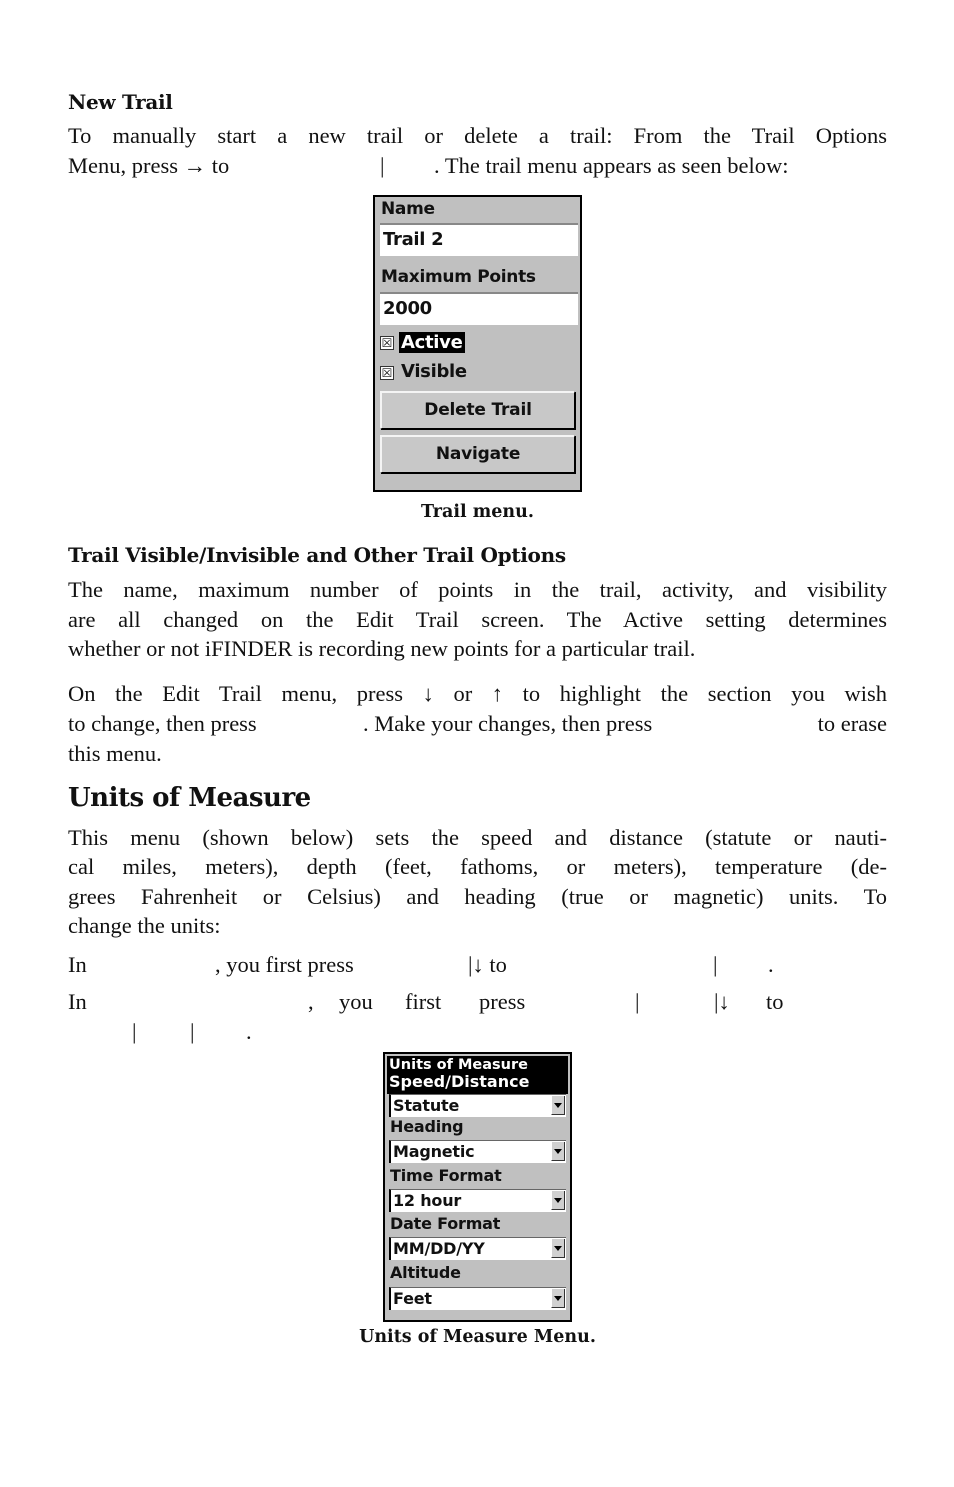 This screenshot has height=1487, width=954. What do you see at coordinates (189, 798) in the screenshot?
I see `units-heading: Units of Measure` at bounding box center [189, 798].